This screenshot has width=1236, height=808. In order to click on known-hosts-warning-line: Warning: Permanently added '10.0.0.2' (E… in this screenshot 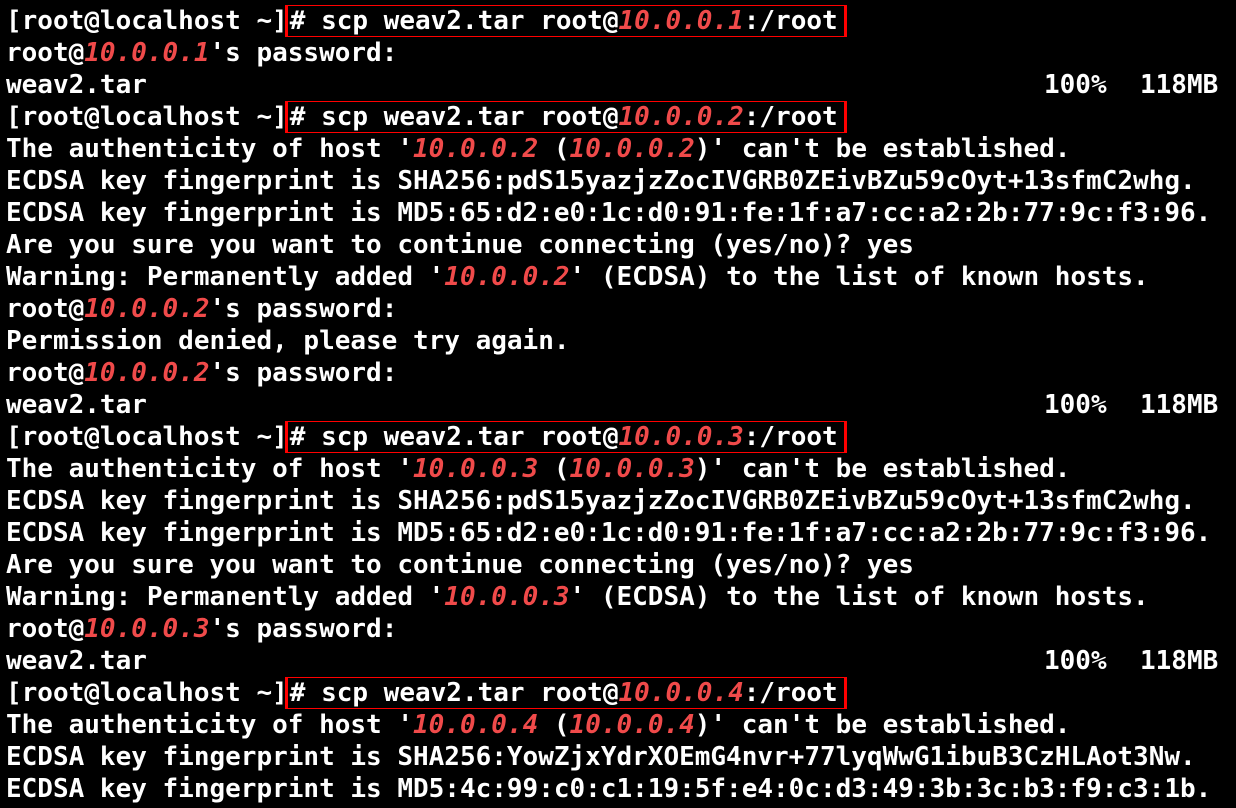, I will do `click(621, 277)`.